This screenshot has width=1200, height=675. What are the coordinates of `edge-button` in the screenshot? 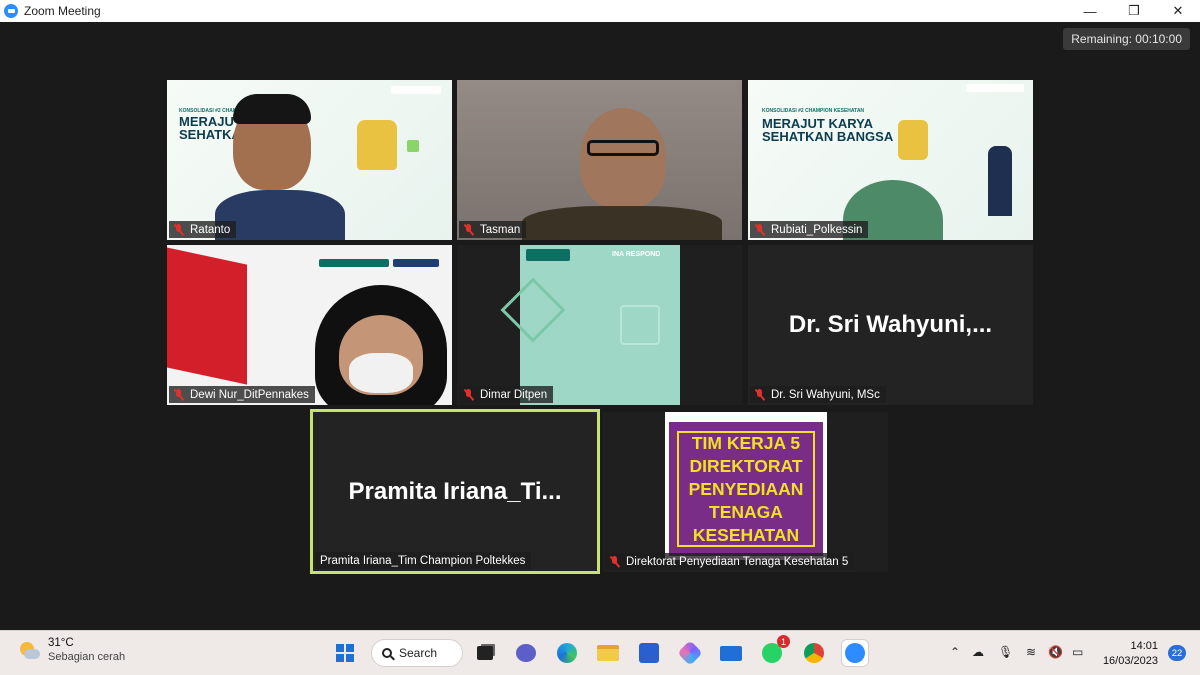 It's located at (567, 653).